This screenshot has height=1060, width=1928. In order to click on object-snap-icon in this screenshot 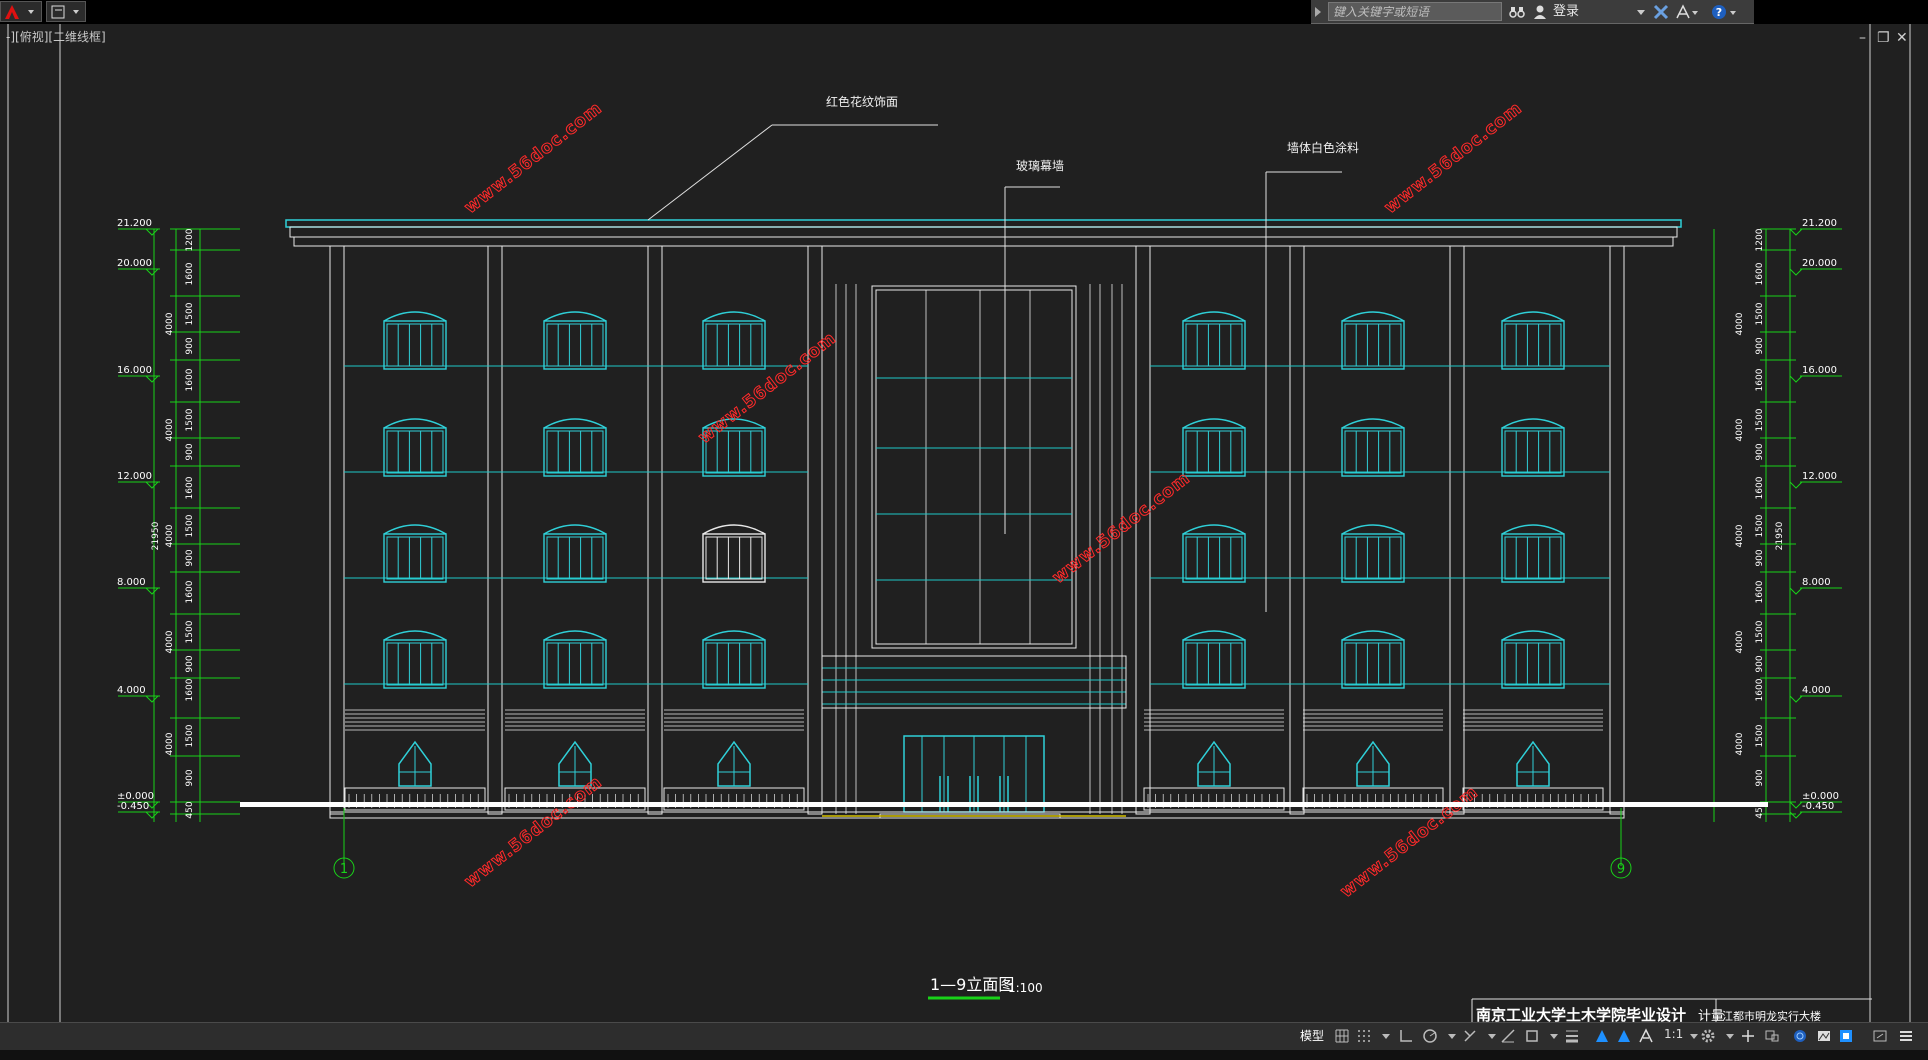, I will do `click(1532, 1036)`.